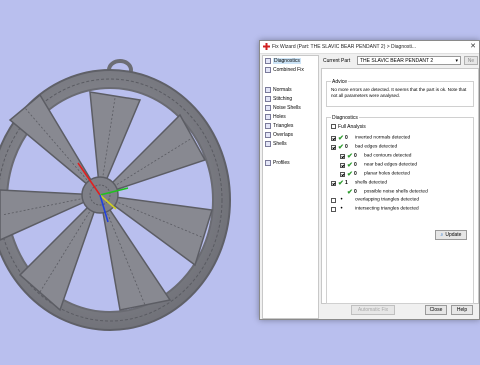  I want to click on nav-label: Diagnostics, so click(287, 61).